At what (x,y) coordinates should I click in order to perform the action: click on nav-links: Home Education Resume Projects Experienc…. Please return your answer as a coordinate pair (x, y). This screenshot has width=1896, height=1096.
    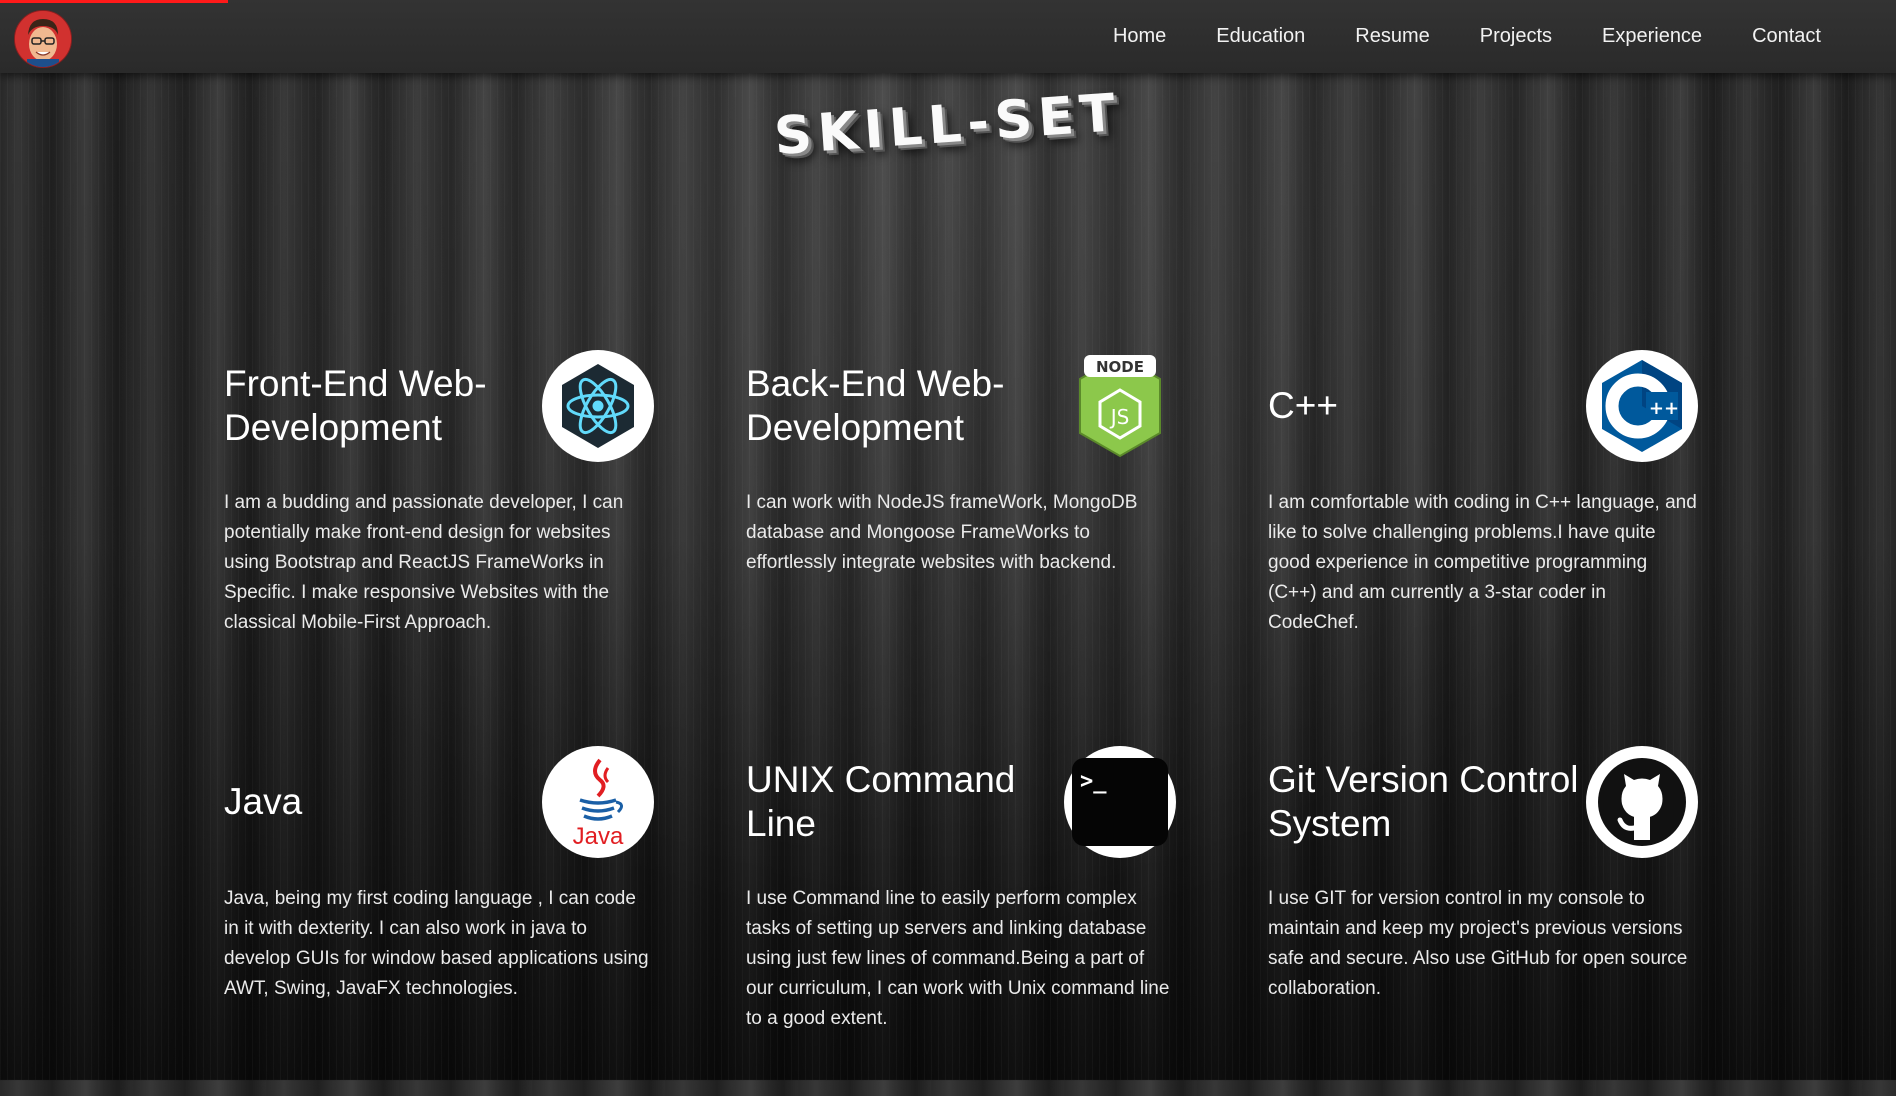
    Looking at the image, I should click on (1467, 36).